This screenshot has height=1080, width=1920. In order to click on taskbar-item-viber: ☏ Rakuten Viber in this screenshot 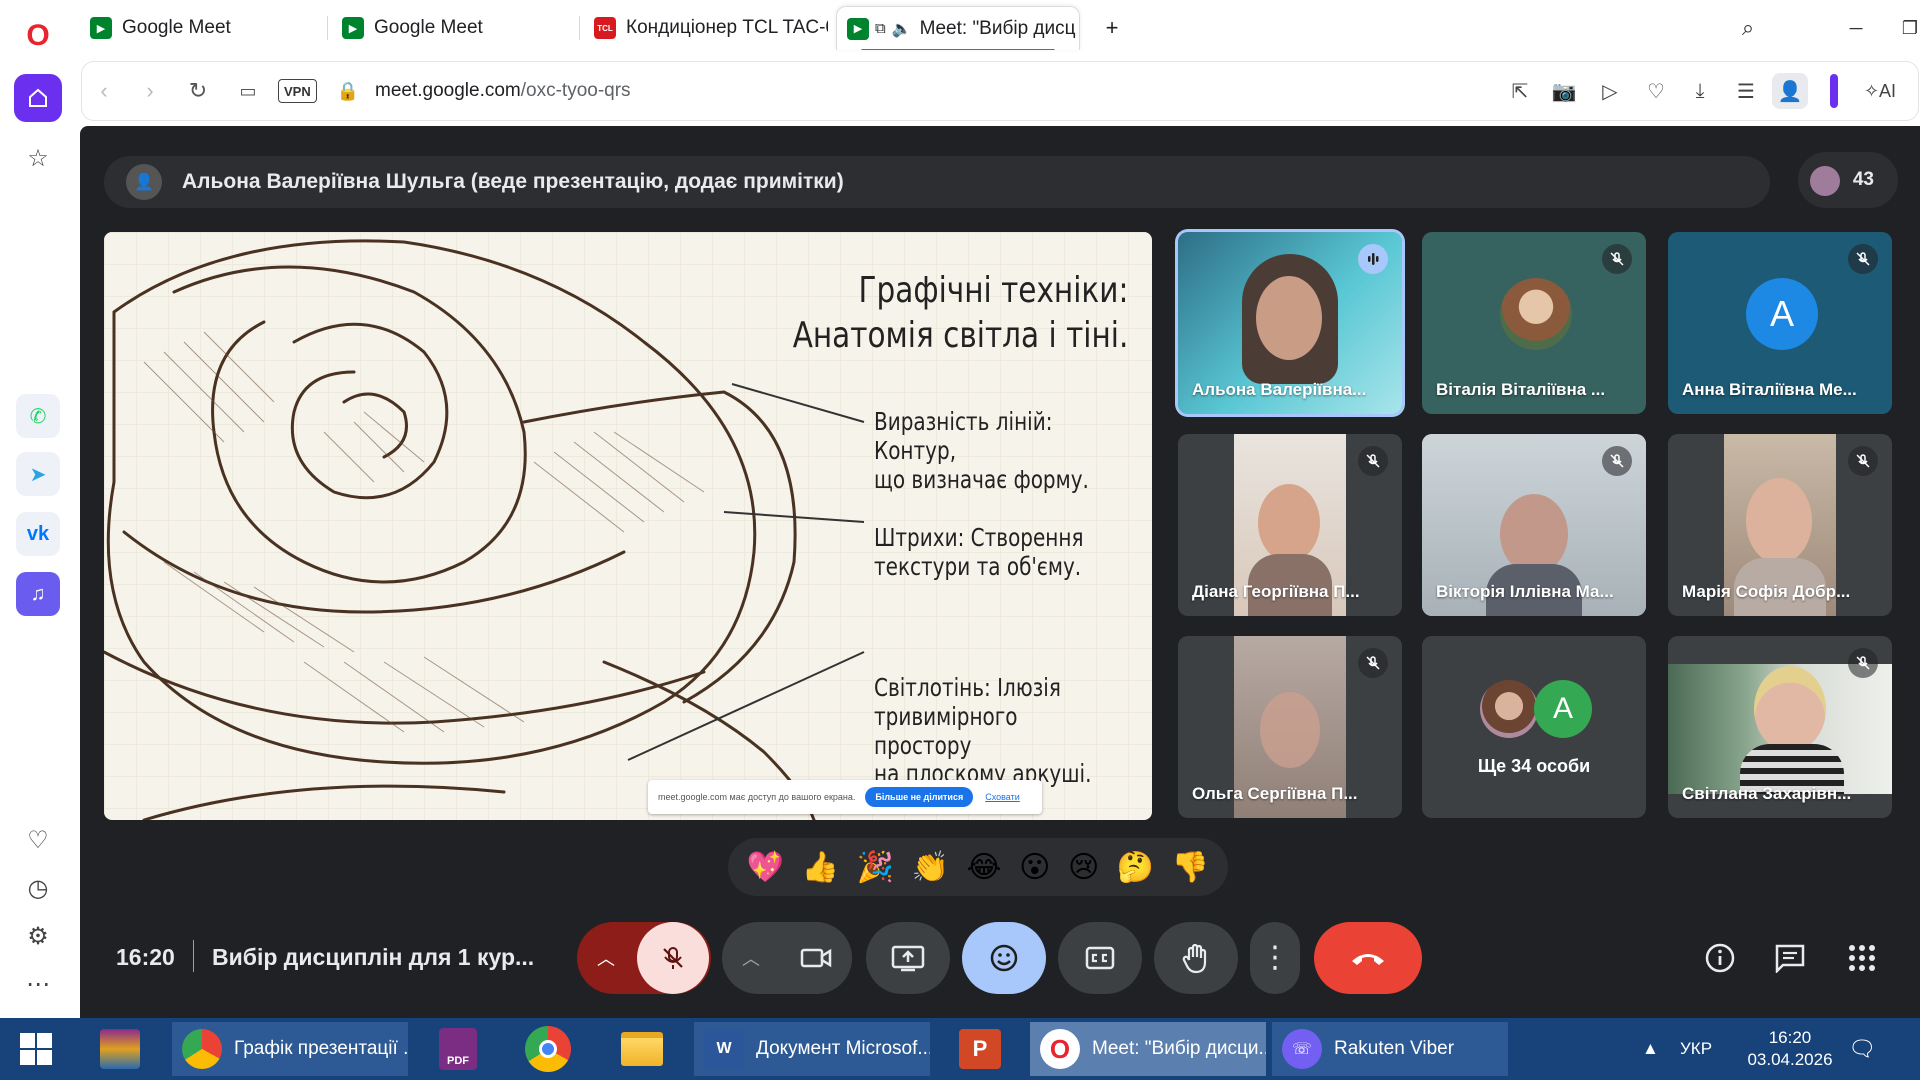, I will do `click(1390, 1049)`.